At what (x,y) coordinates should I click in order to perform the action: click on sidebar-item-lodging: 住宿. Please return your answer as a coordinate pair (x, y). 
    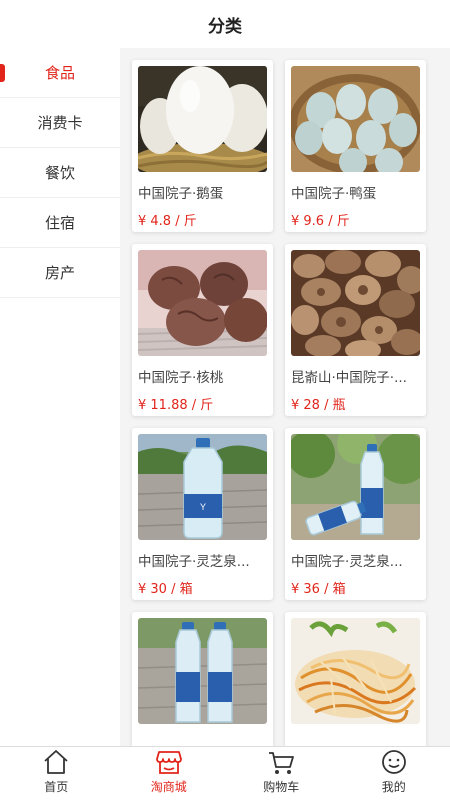
    Looking at the image, I should click on (60, 223).